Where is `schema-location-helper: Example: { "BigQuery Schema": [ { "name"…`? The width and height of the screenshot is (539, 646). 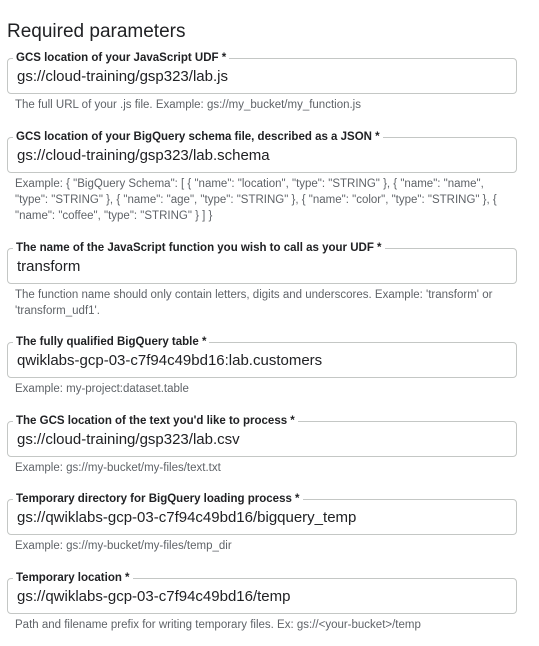 schema-location-helper: Example: { "BigQuery Schema": [ { "name"… is located at coordinates (256, 200).